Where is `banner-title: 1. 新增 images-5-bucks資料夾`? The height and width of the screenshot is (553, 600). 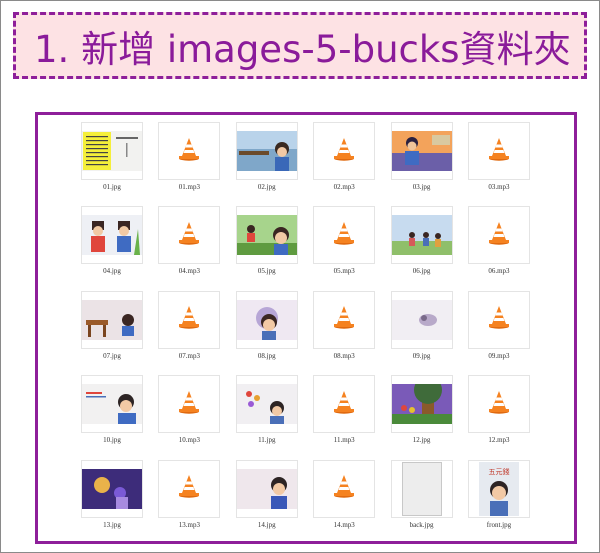 banner-title: 1. 新增 images-5-bucks資料夾 is located at coordinates (302, 49).